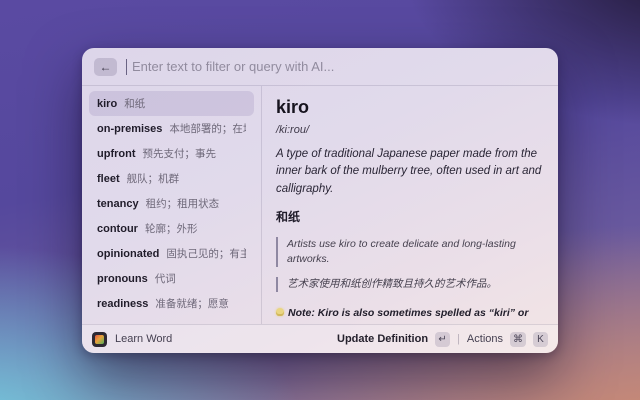 This screenshot has height=400, width=640. Describe the element at coordinates (339, 66) in the screenshot. I see `search-input` at that location.